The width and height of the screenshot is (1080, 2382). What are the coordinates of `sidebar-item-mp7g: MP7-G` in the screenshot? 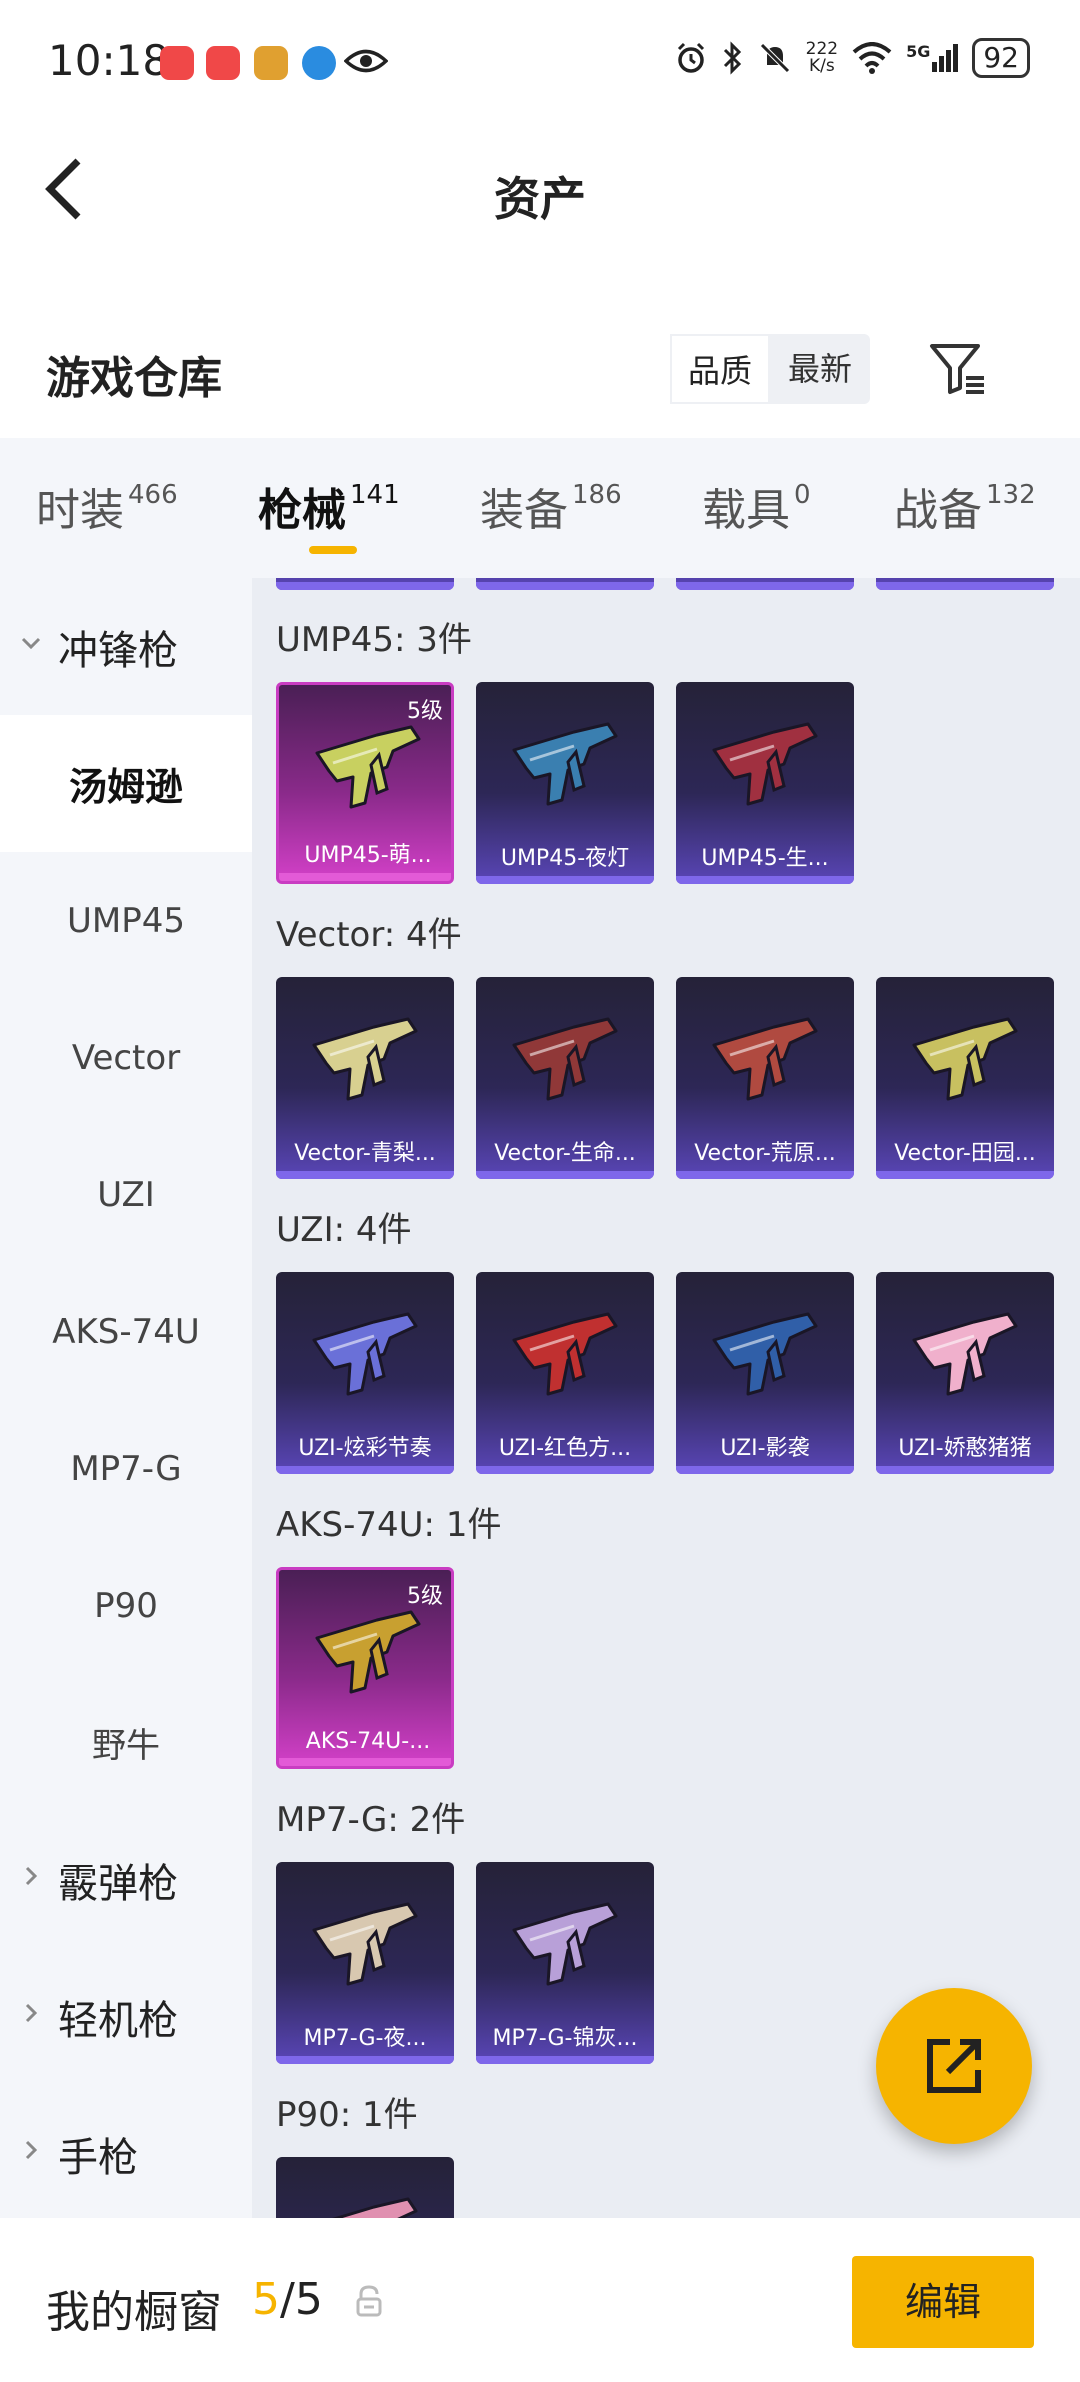 It's located at (126, 1468).